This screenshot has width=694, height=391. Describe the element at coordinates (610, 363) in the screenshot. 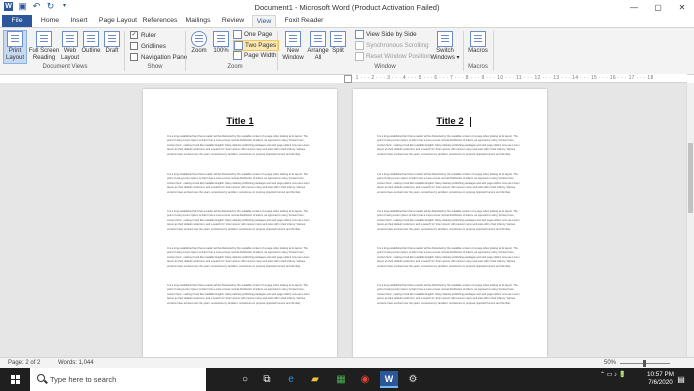

I see `zoom-level: 50%` at that location.